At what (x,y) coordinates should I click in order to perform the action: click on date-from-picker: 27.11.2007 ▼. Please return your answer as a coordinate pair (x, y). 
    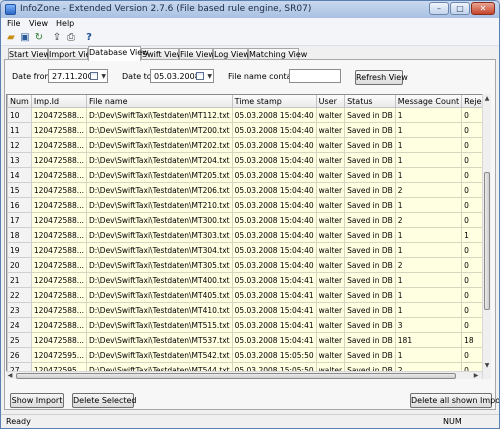
    Looking at the image, I should click on (78, 76).